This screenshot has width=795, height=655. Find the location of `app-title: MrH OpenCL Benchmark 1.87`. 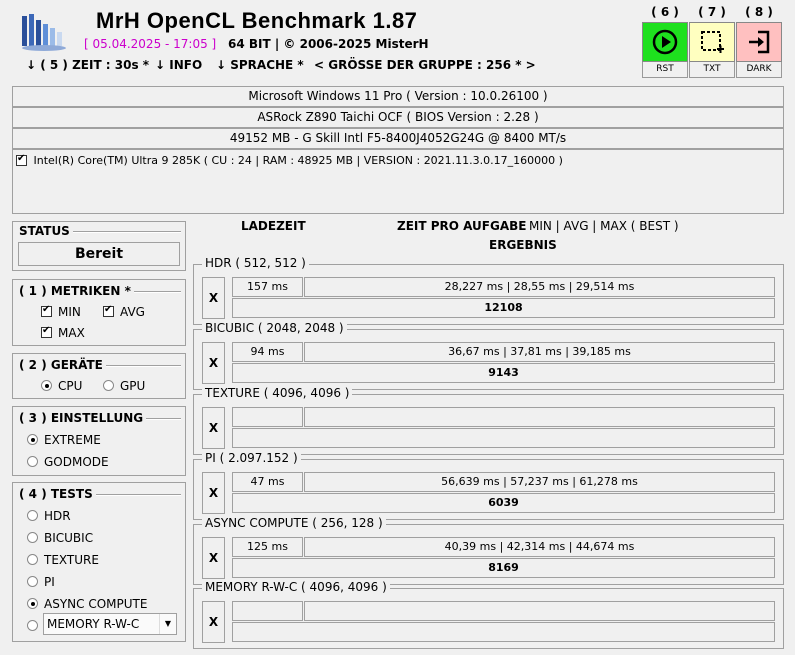

app-title: MrH OpenCL Benchmark 1.87 is located at coordinates (257, 20).